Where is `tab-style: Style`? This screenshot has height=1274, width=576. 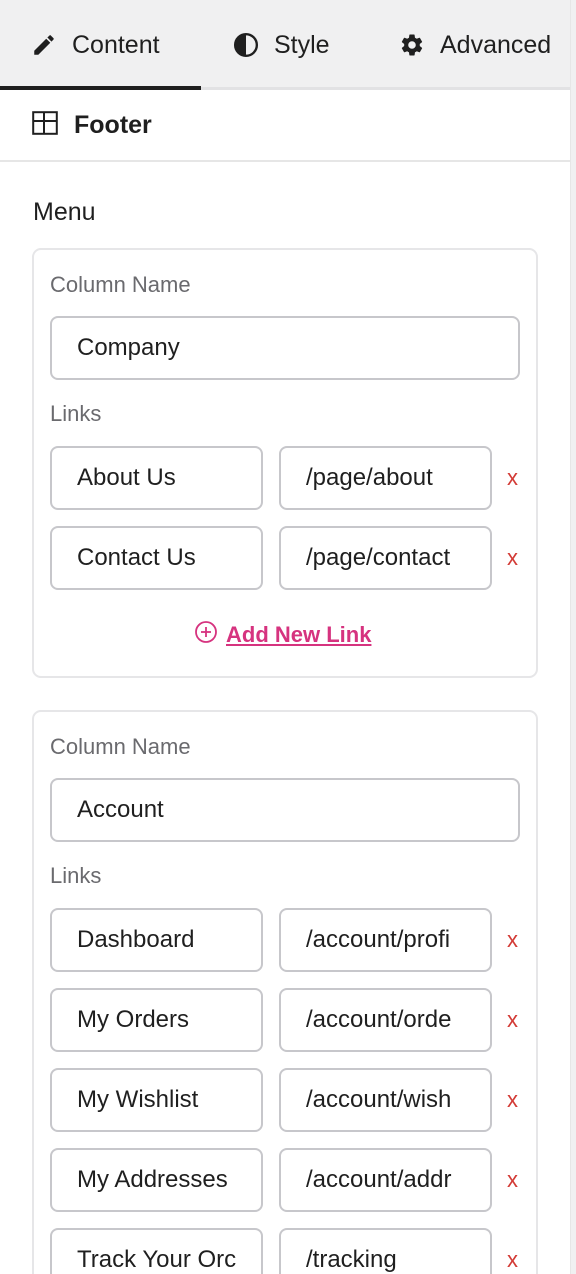 tab-style: Style is located at coordinates (281, 45).